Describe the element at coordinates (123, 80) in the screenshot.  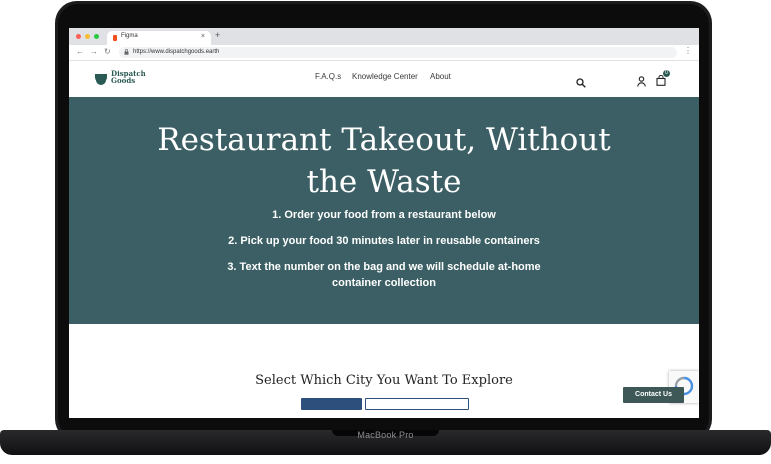
I see `logo-line-2: Goods` at that location.